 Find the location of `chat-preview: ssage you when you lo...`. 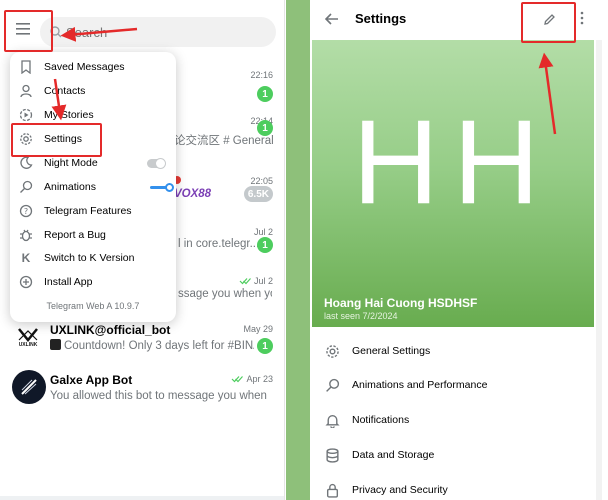

chat-preview: ssage you when you lo... is located at coordinates (225, 294).